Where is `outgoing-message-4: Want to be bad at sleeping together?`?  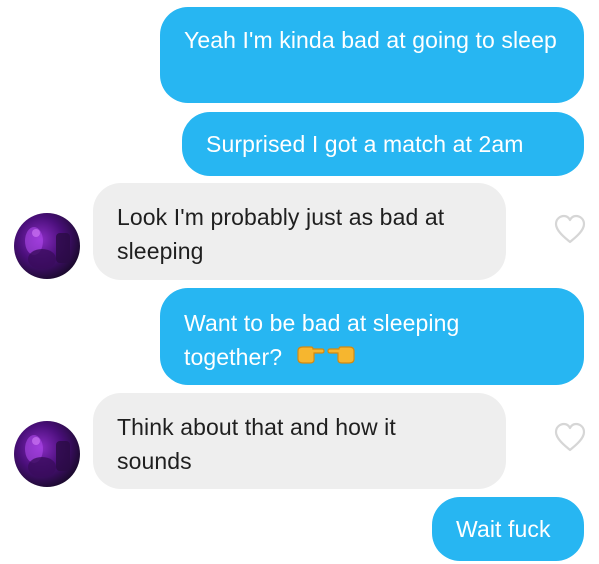 outgoing-message-4: Want to be bad at sleeping together? is located at coordinates (372, 336).